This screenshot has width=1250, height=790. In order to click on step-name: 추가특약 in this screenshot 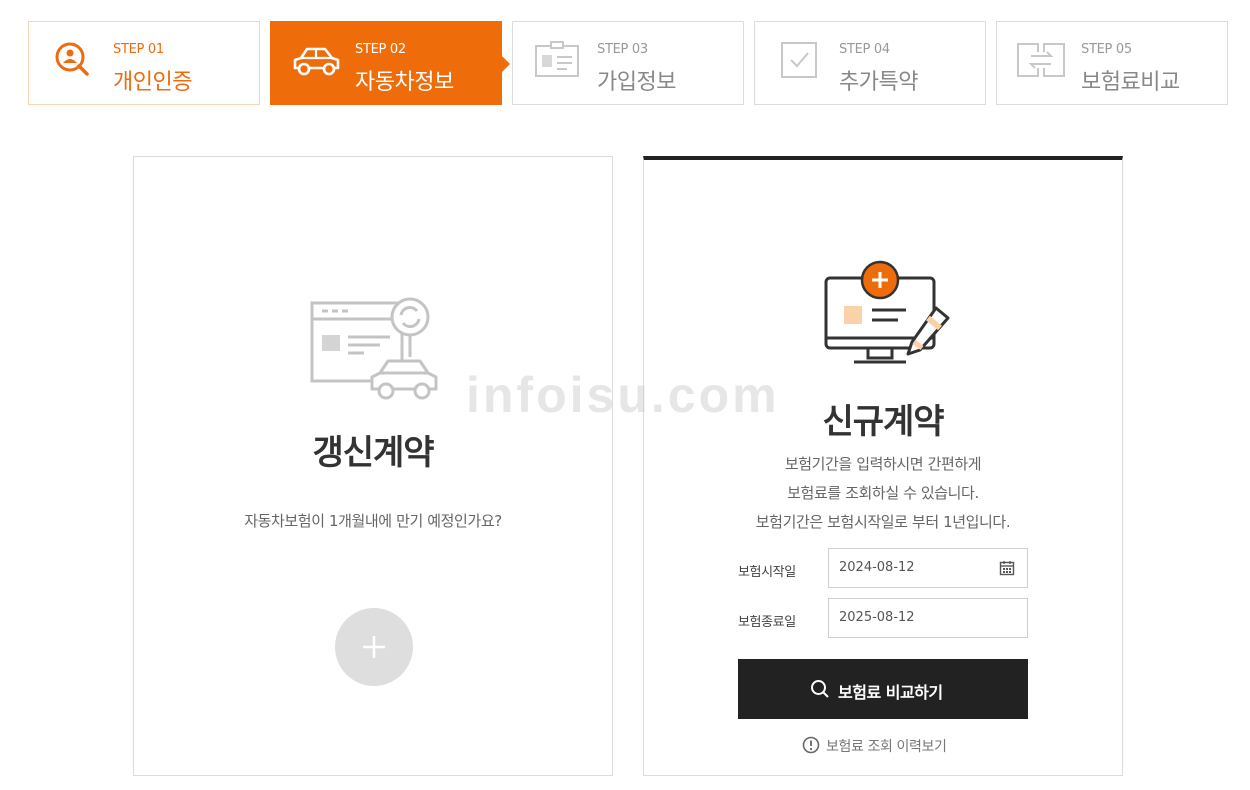, I will do `click(878, 82)`.